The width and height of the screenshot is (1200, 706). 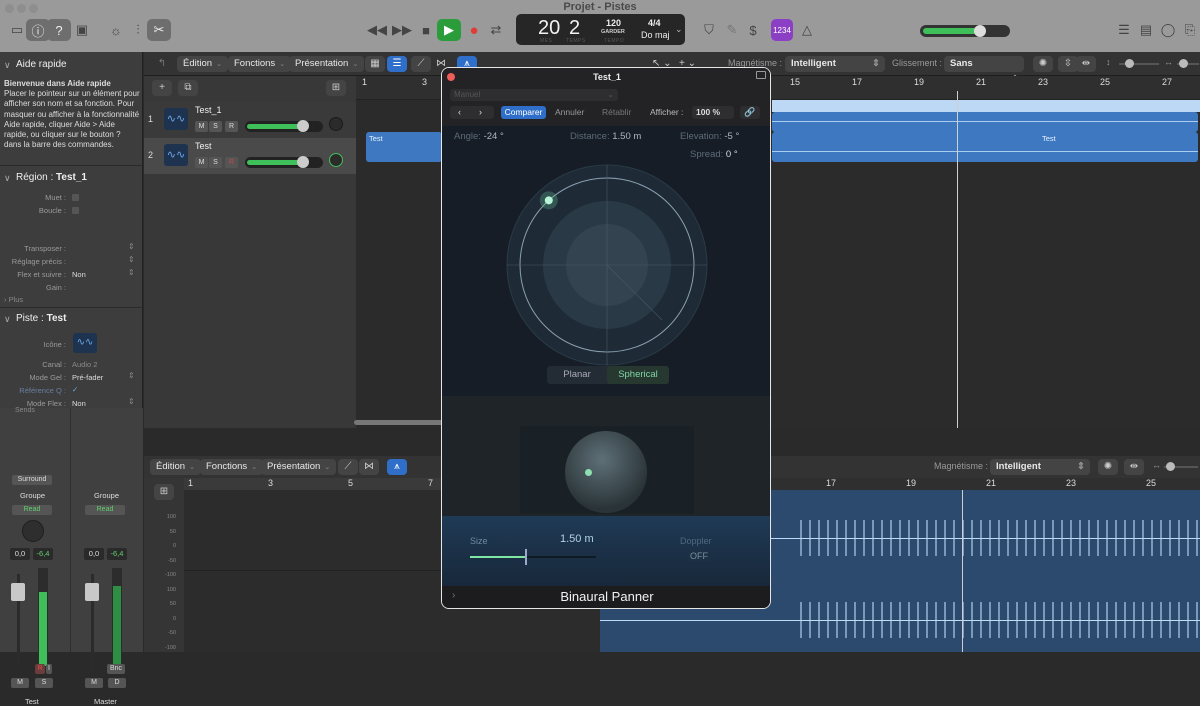 What do you see at coordinates (616, 112) in the screenshot?
I see `redo-button: Rétablir` at bounding box center [616, 112].